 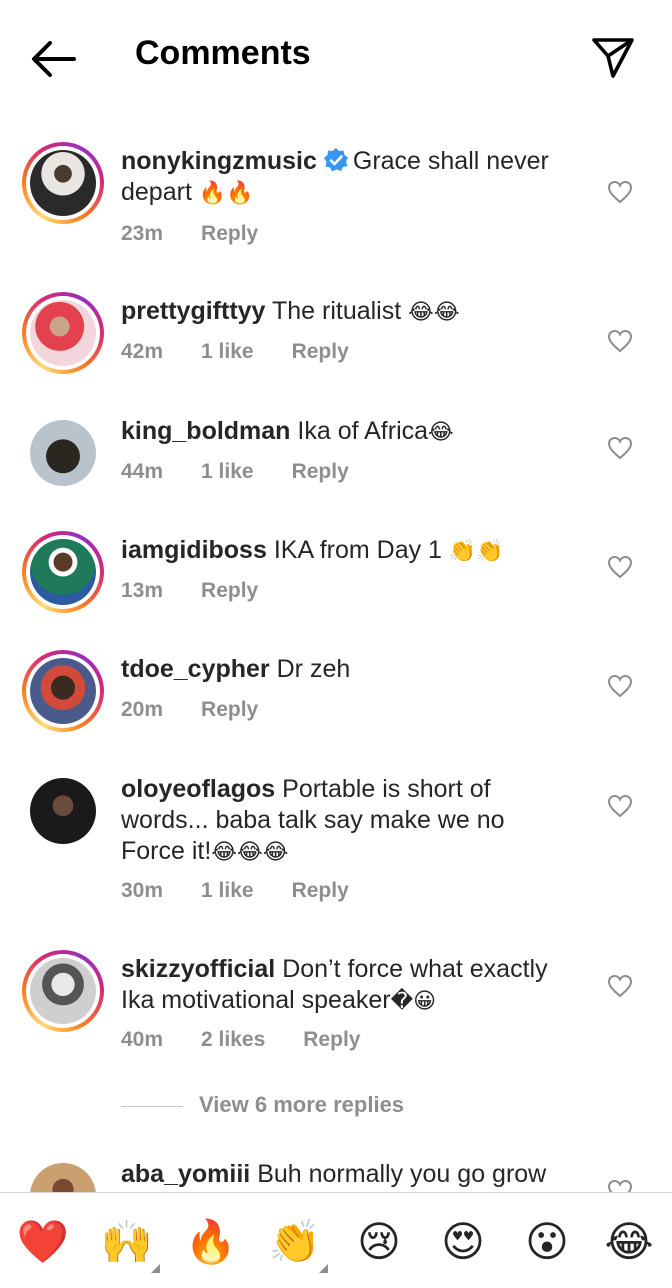 What do you see at coordinates (340, 311) in the screenshot?
I see `comment-text: The ritualist` at bounding box center [340, 311].